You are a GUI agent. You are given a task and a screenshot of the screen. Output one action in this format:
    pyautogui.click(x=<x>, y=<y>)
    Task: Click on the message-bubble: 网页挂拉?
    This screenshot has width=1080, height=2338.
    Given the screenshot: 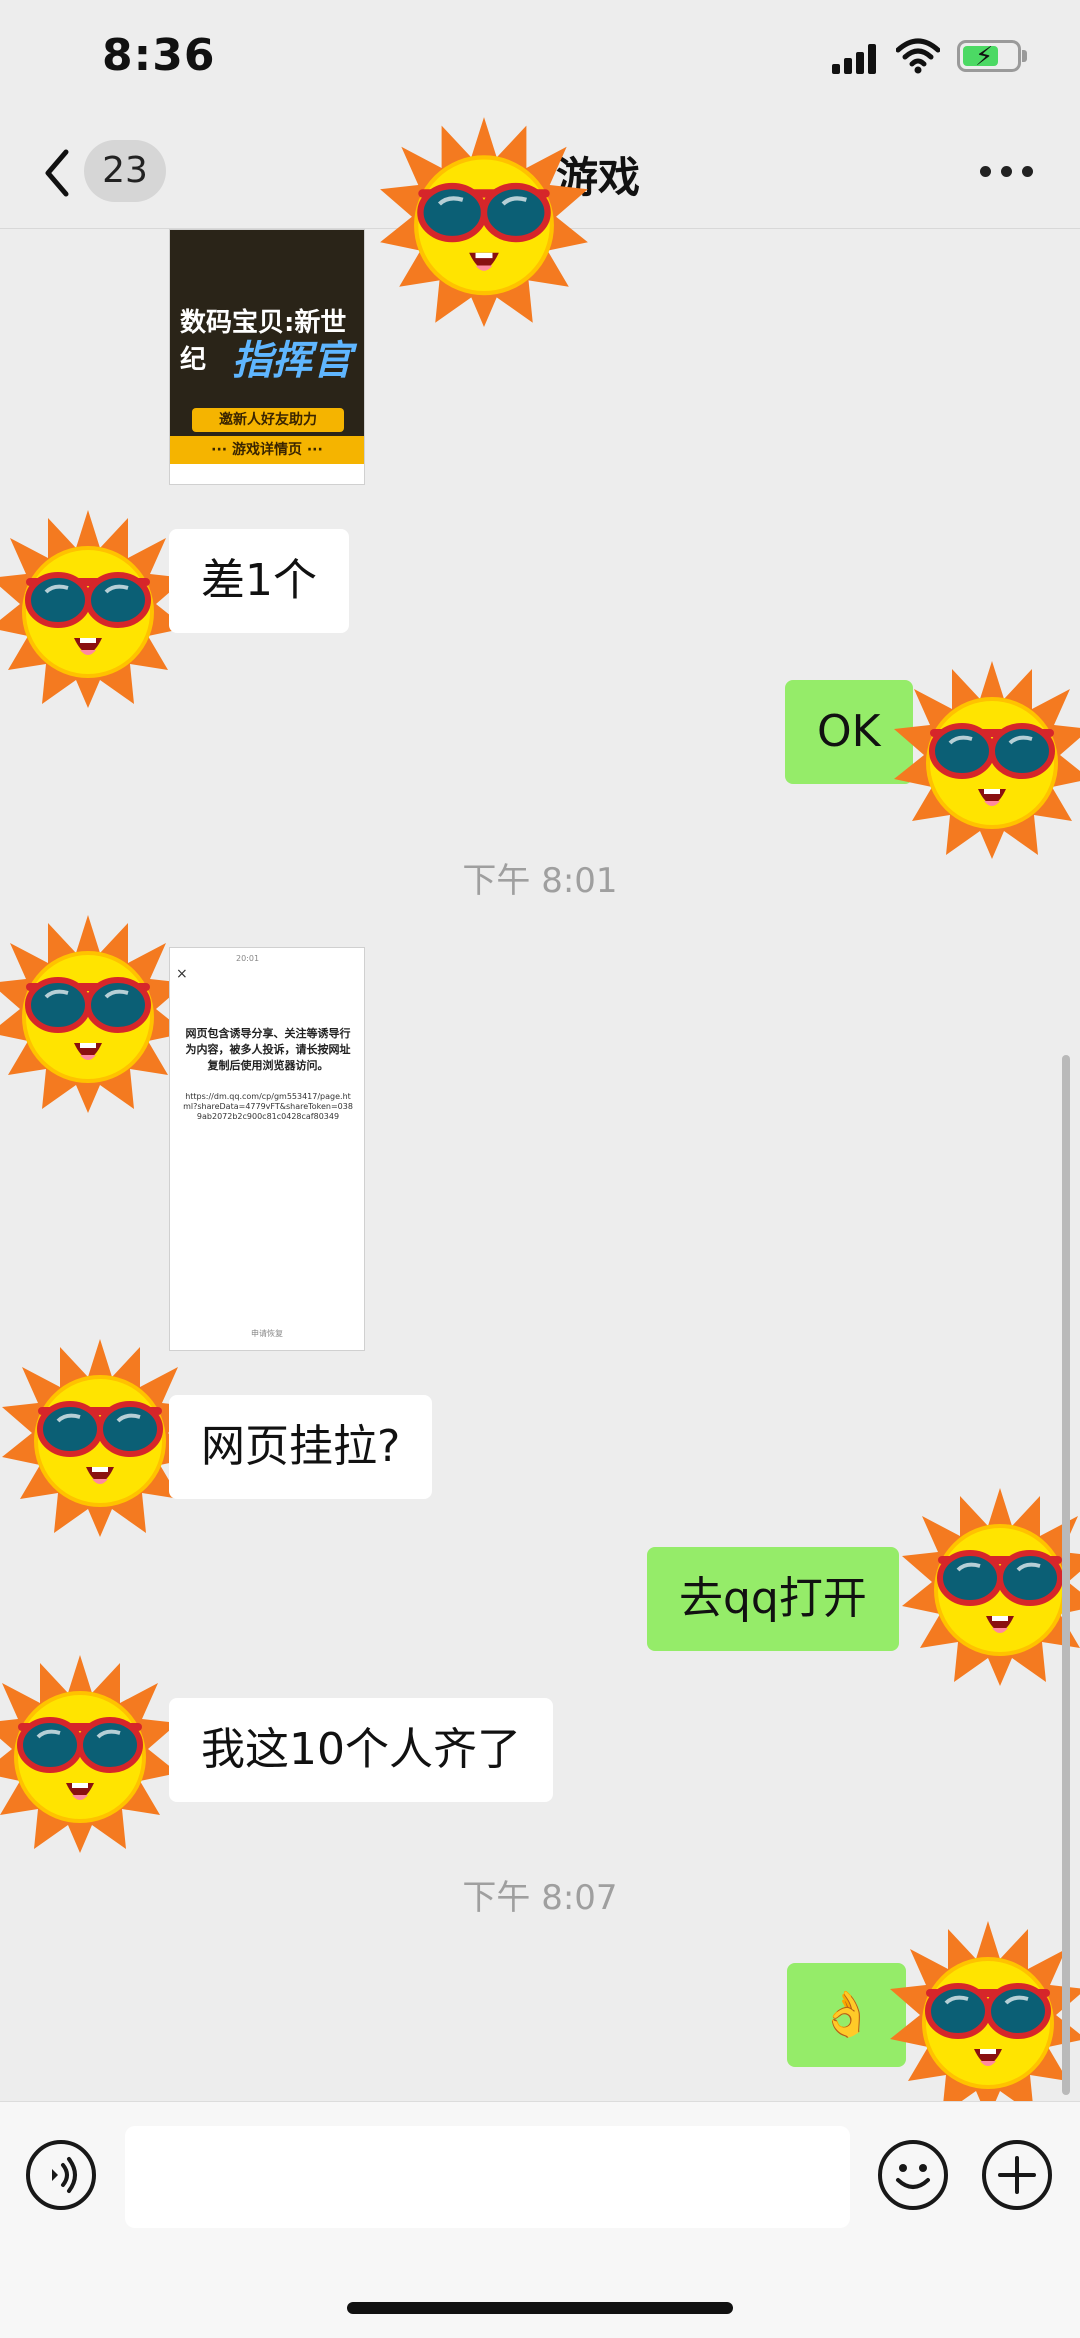 What is the action you would take?
    pyautogui.click(x=301, y=1447)
    